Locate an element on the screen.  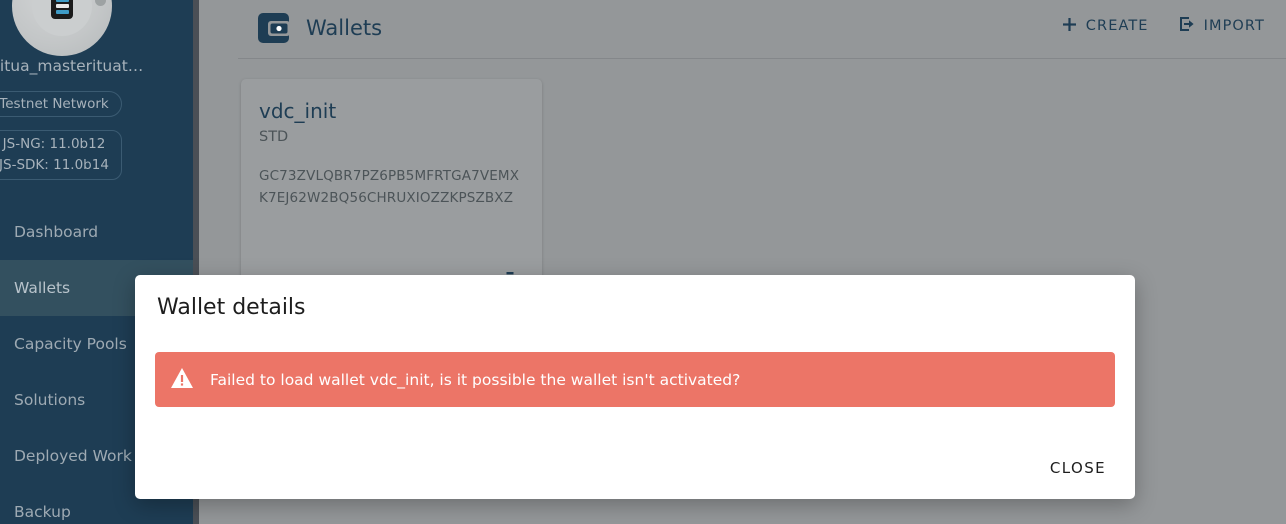
import-button-label: IMPORT is located at coordinates (1234, 26).